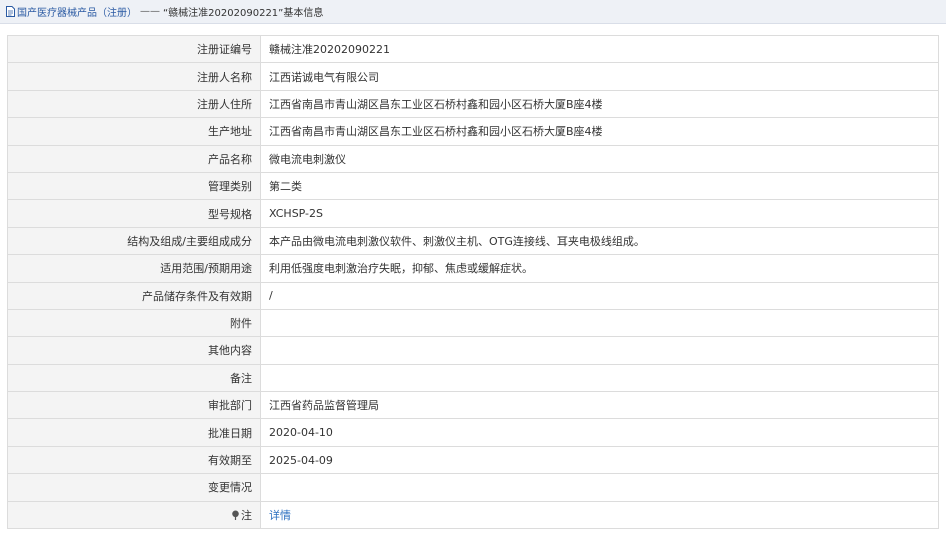  I want to click on table-row: 附件, so click(473, 323).